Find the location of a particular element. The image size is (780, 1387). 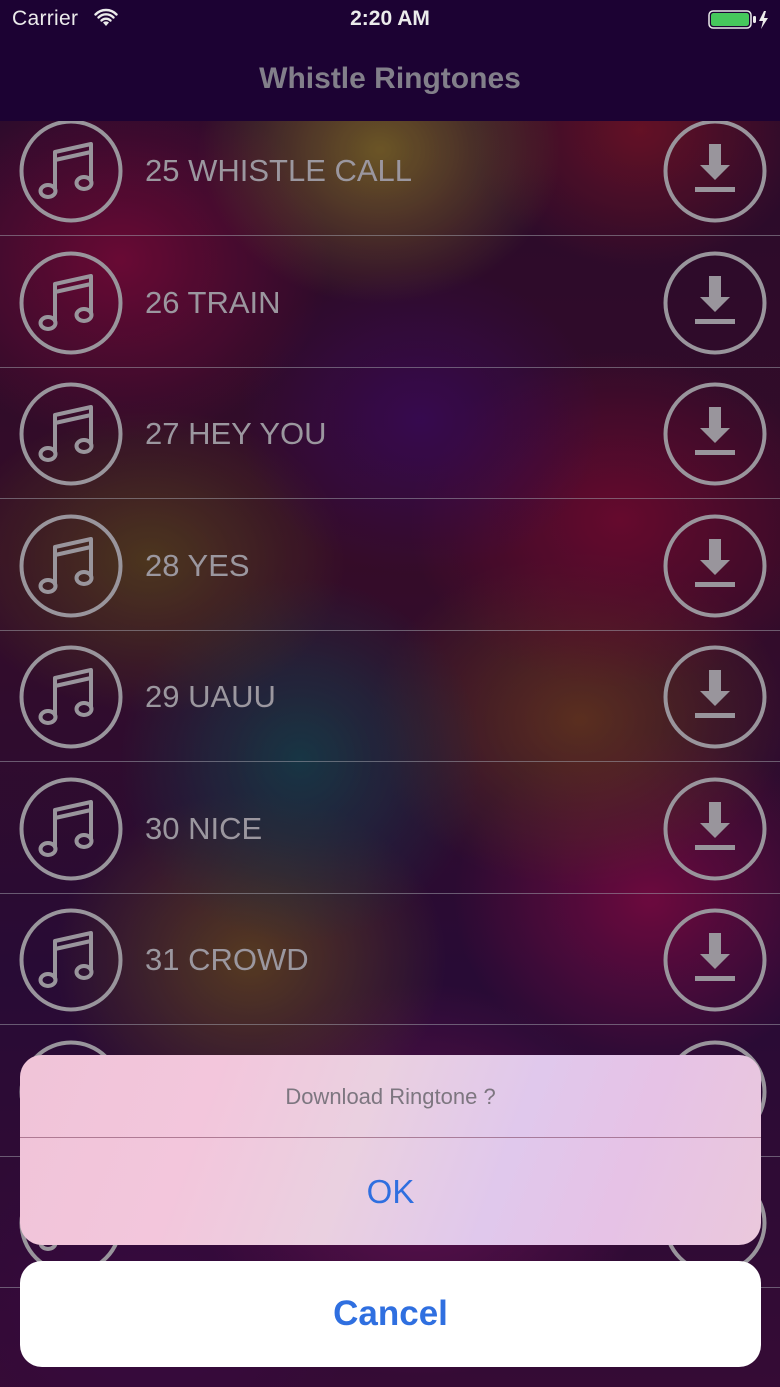

action-sheet: Download Ringtone ? OK is located at coordinates (390, 1150).